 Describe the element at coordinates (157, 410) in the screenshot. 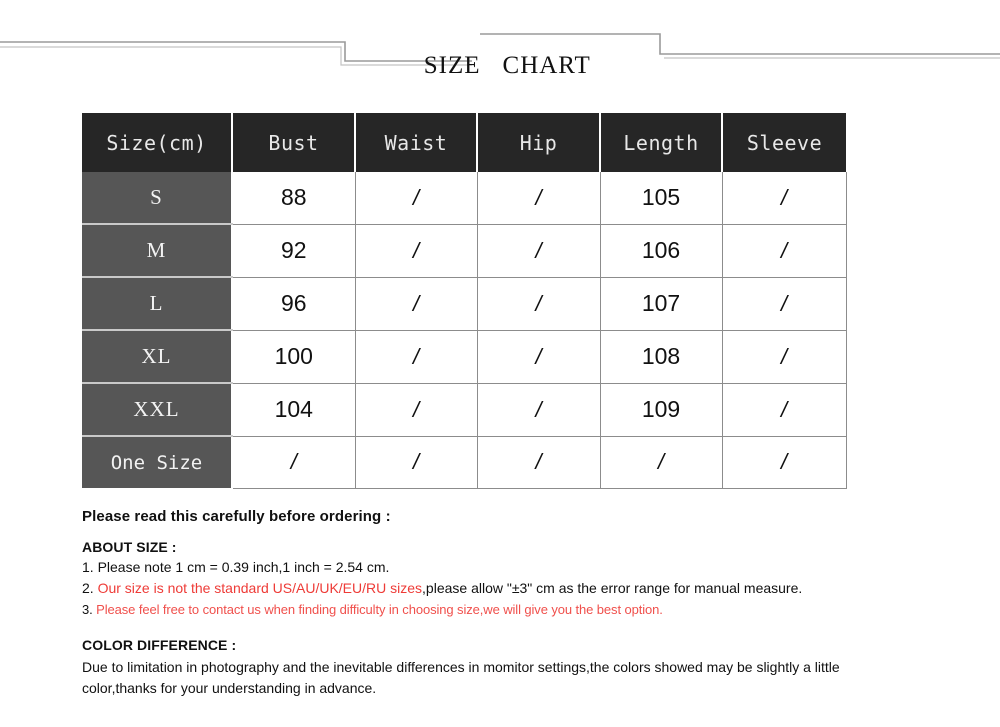

I see `size-label-cell: XXL` at that location.